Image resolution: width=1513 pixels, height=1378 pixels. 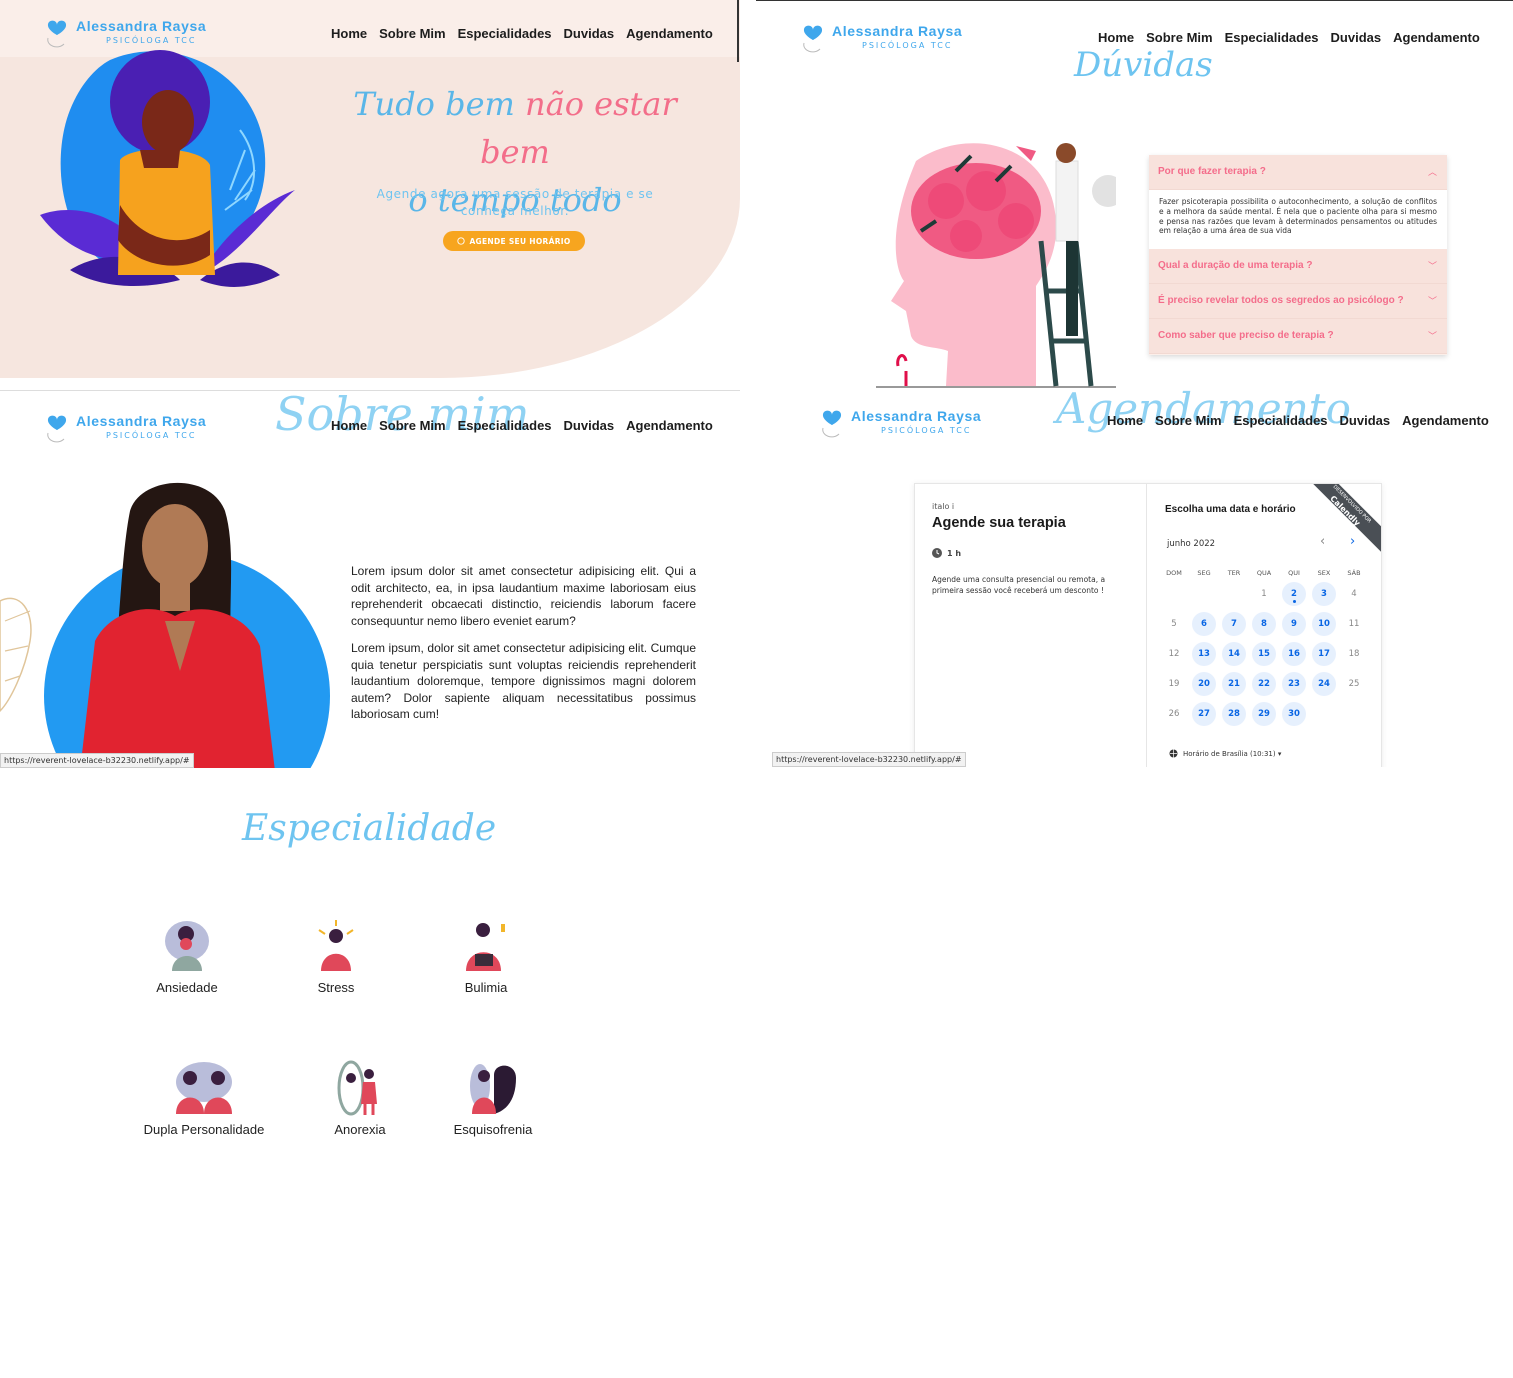 I want to click on specialty-card: Bulimia, so click(x=486, y=955).